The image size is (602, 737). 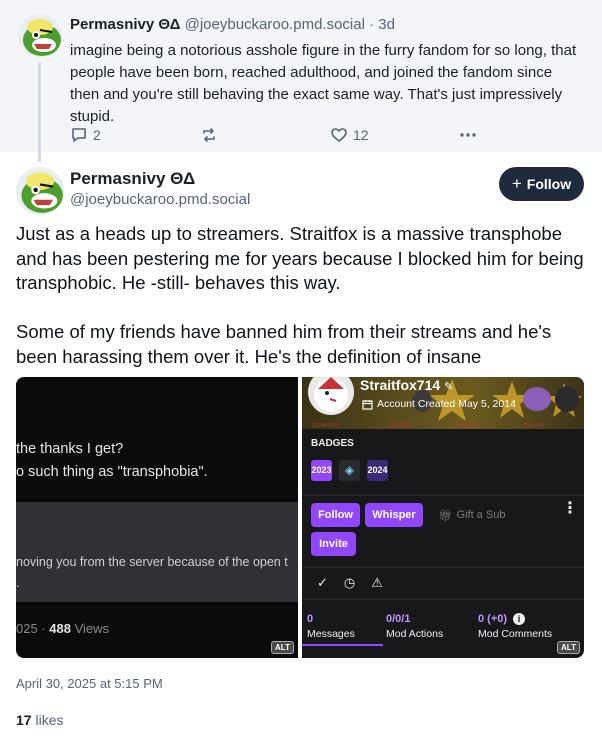 I want to click on badges-heading: BADGES, so click(x=332, y=443).